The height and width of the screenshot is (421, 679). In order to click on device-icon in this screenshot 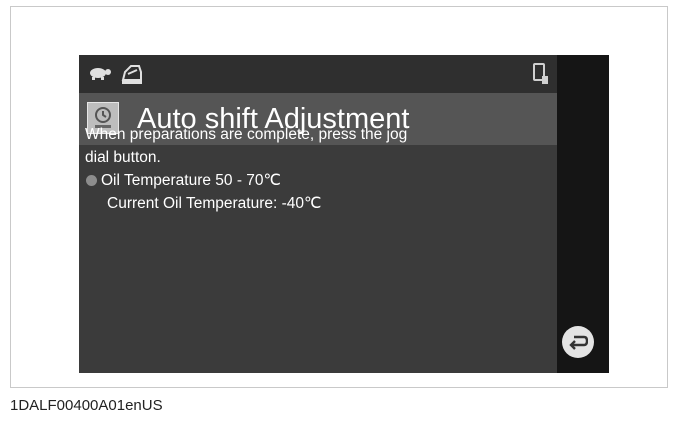, I will do `click(540, 73)`.